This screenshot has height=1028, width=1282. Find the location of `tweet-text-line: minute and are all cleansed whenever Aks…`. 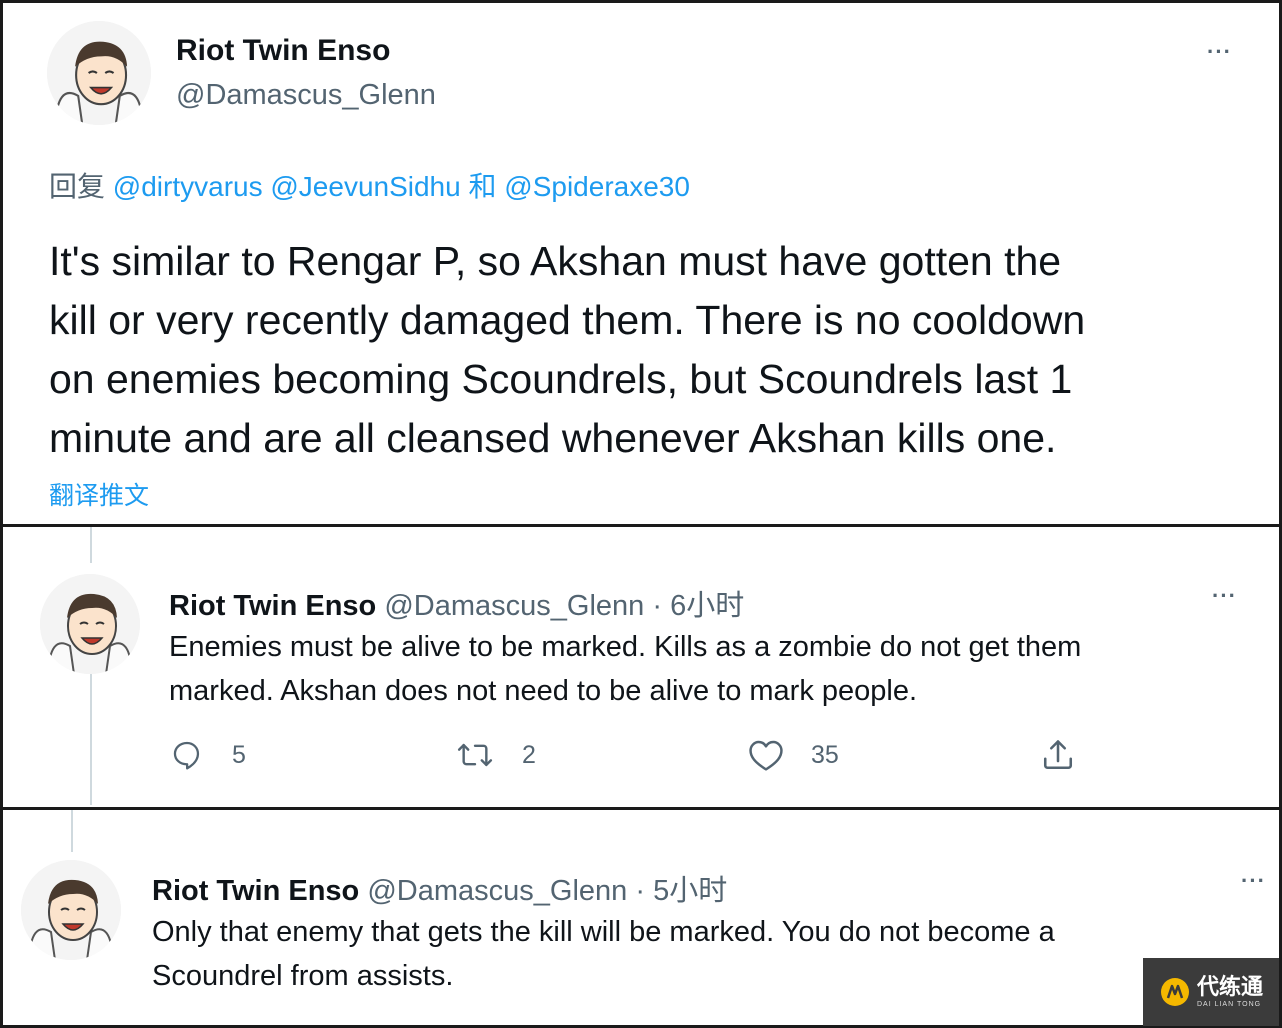

tweet-text-line: minute and are all cleansed whenever Aks… is located at coordinates (553, 438).